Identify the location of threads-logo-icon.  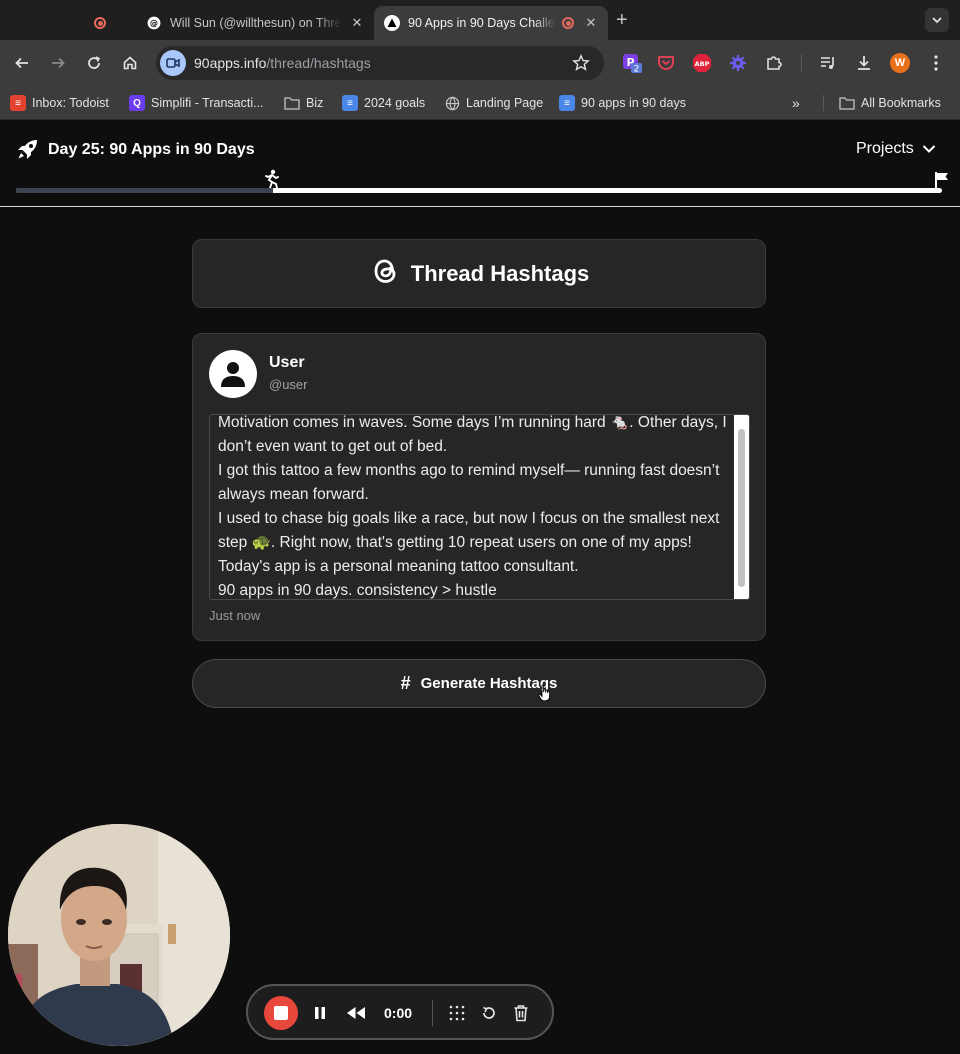
(385, 273).